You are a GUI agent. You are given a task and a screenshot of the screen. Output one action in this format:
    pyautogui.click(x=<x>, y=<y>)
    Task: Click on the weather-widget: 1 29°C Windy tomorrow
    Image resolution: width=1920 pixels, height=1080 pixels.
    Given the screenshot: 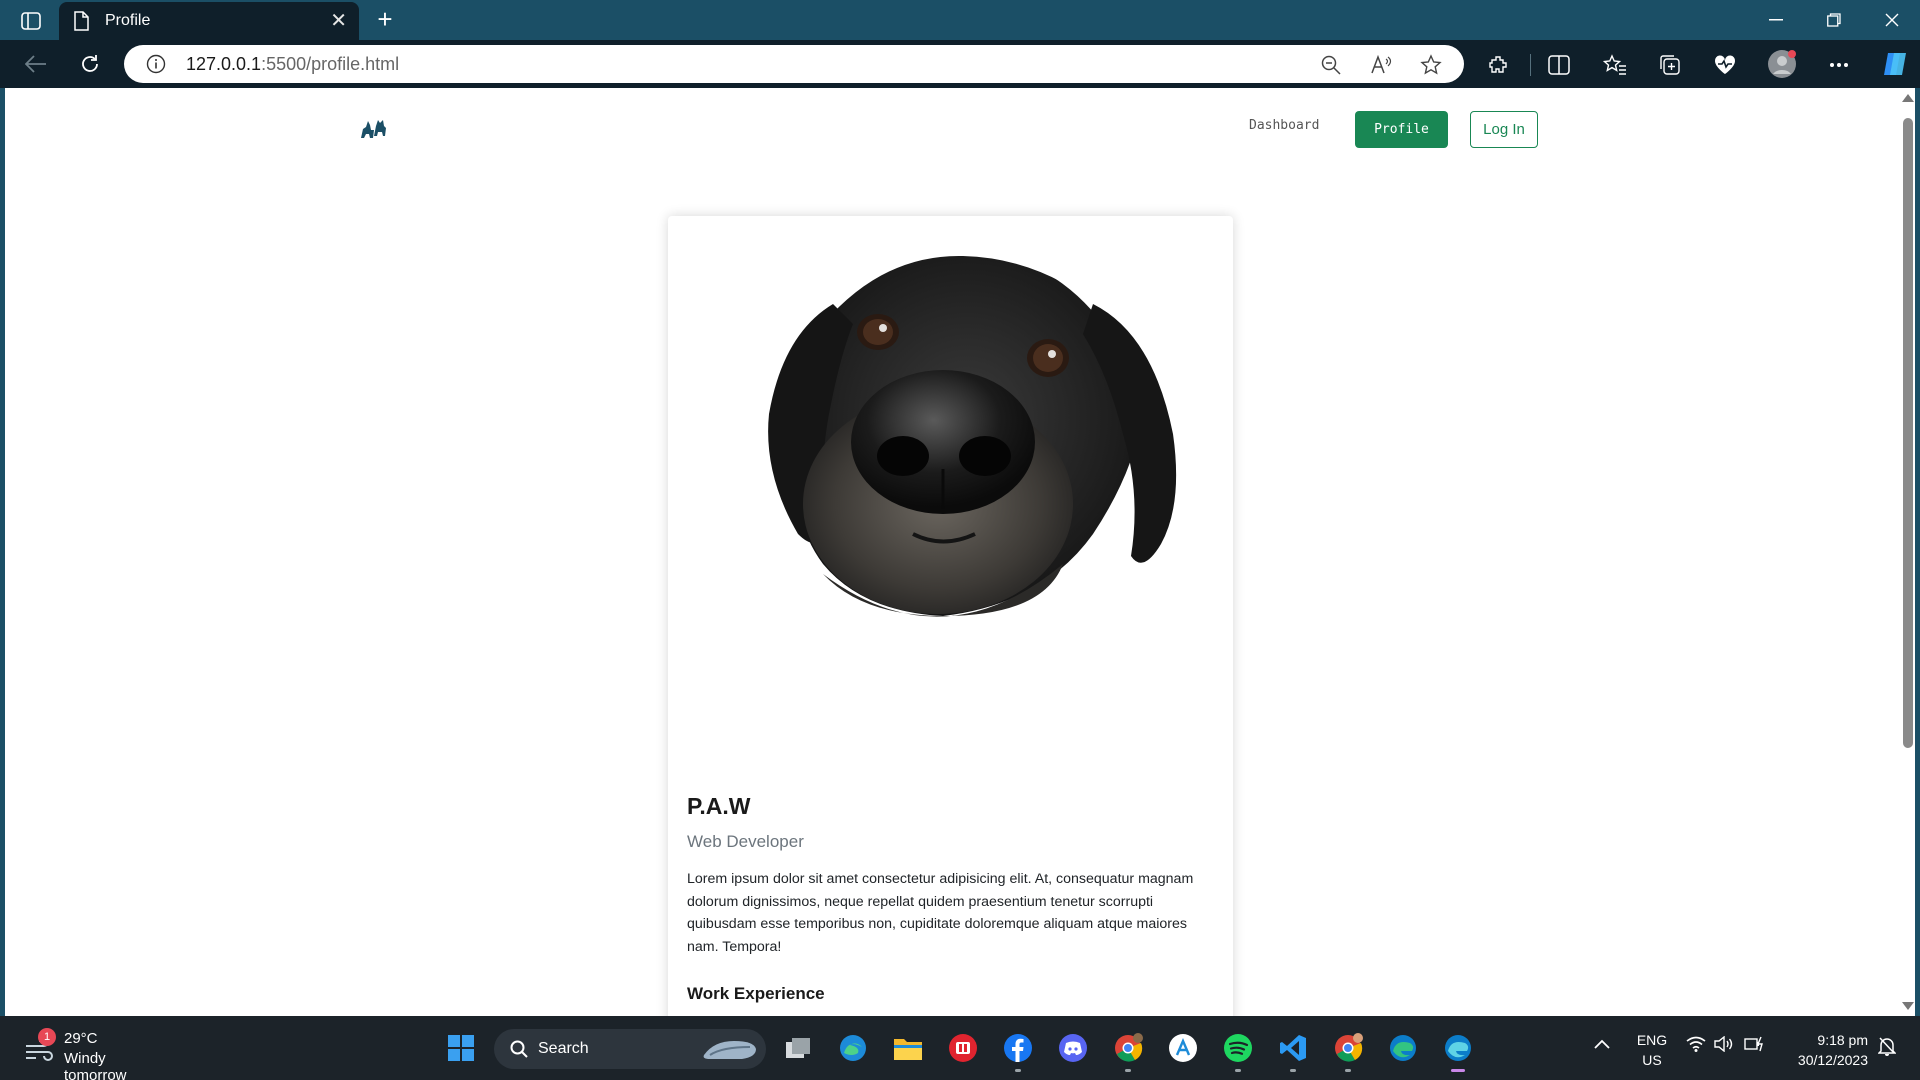 What is the action you would take?
    pyautogui.click(x=97, y=1054)
    